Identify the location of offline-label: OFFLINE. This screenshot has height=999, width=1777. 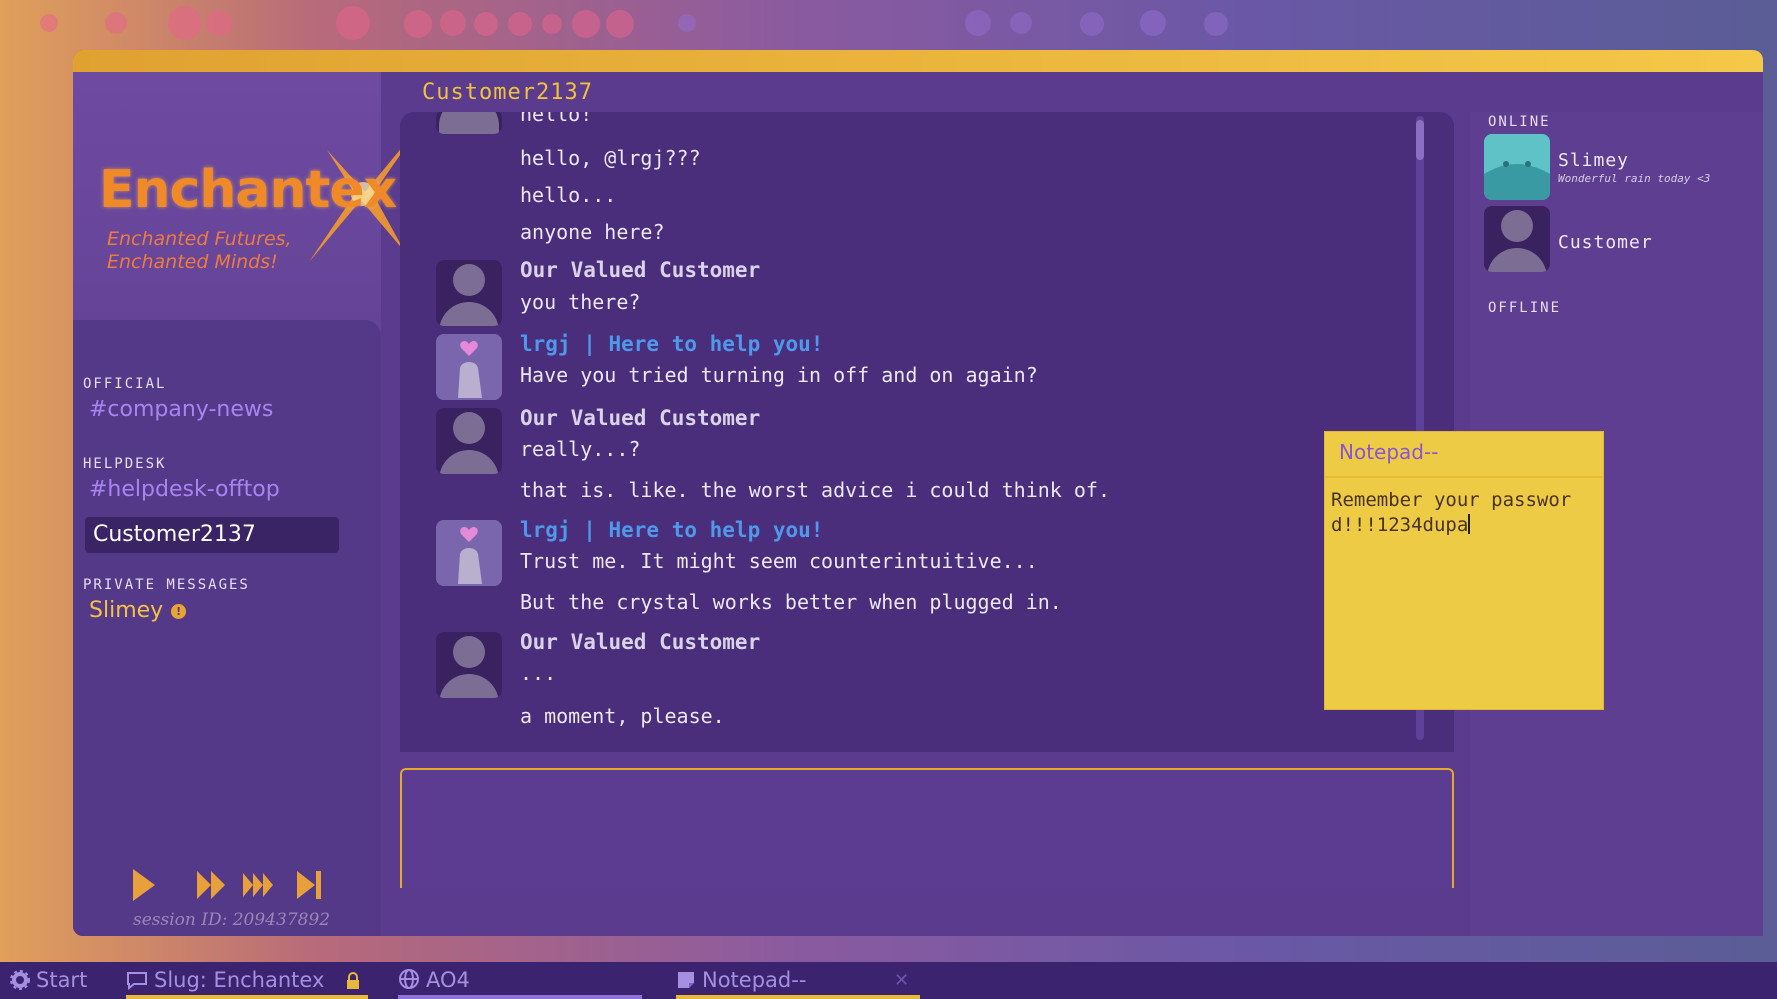
(1525, 308).